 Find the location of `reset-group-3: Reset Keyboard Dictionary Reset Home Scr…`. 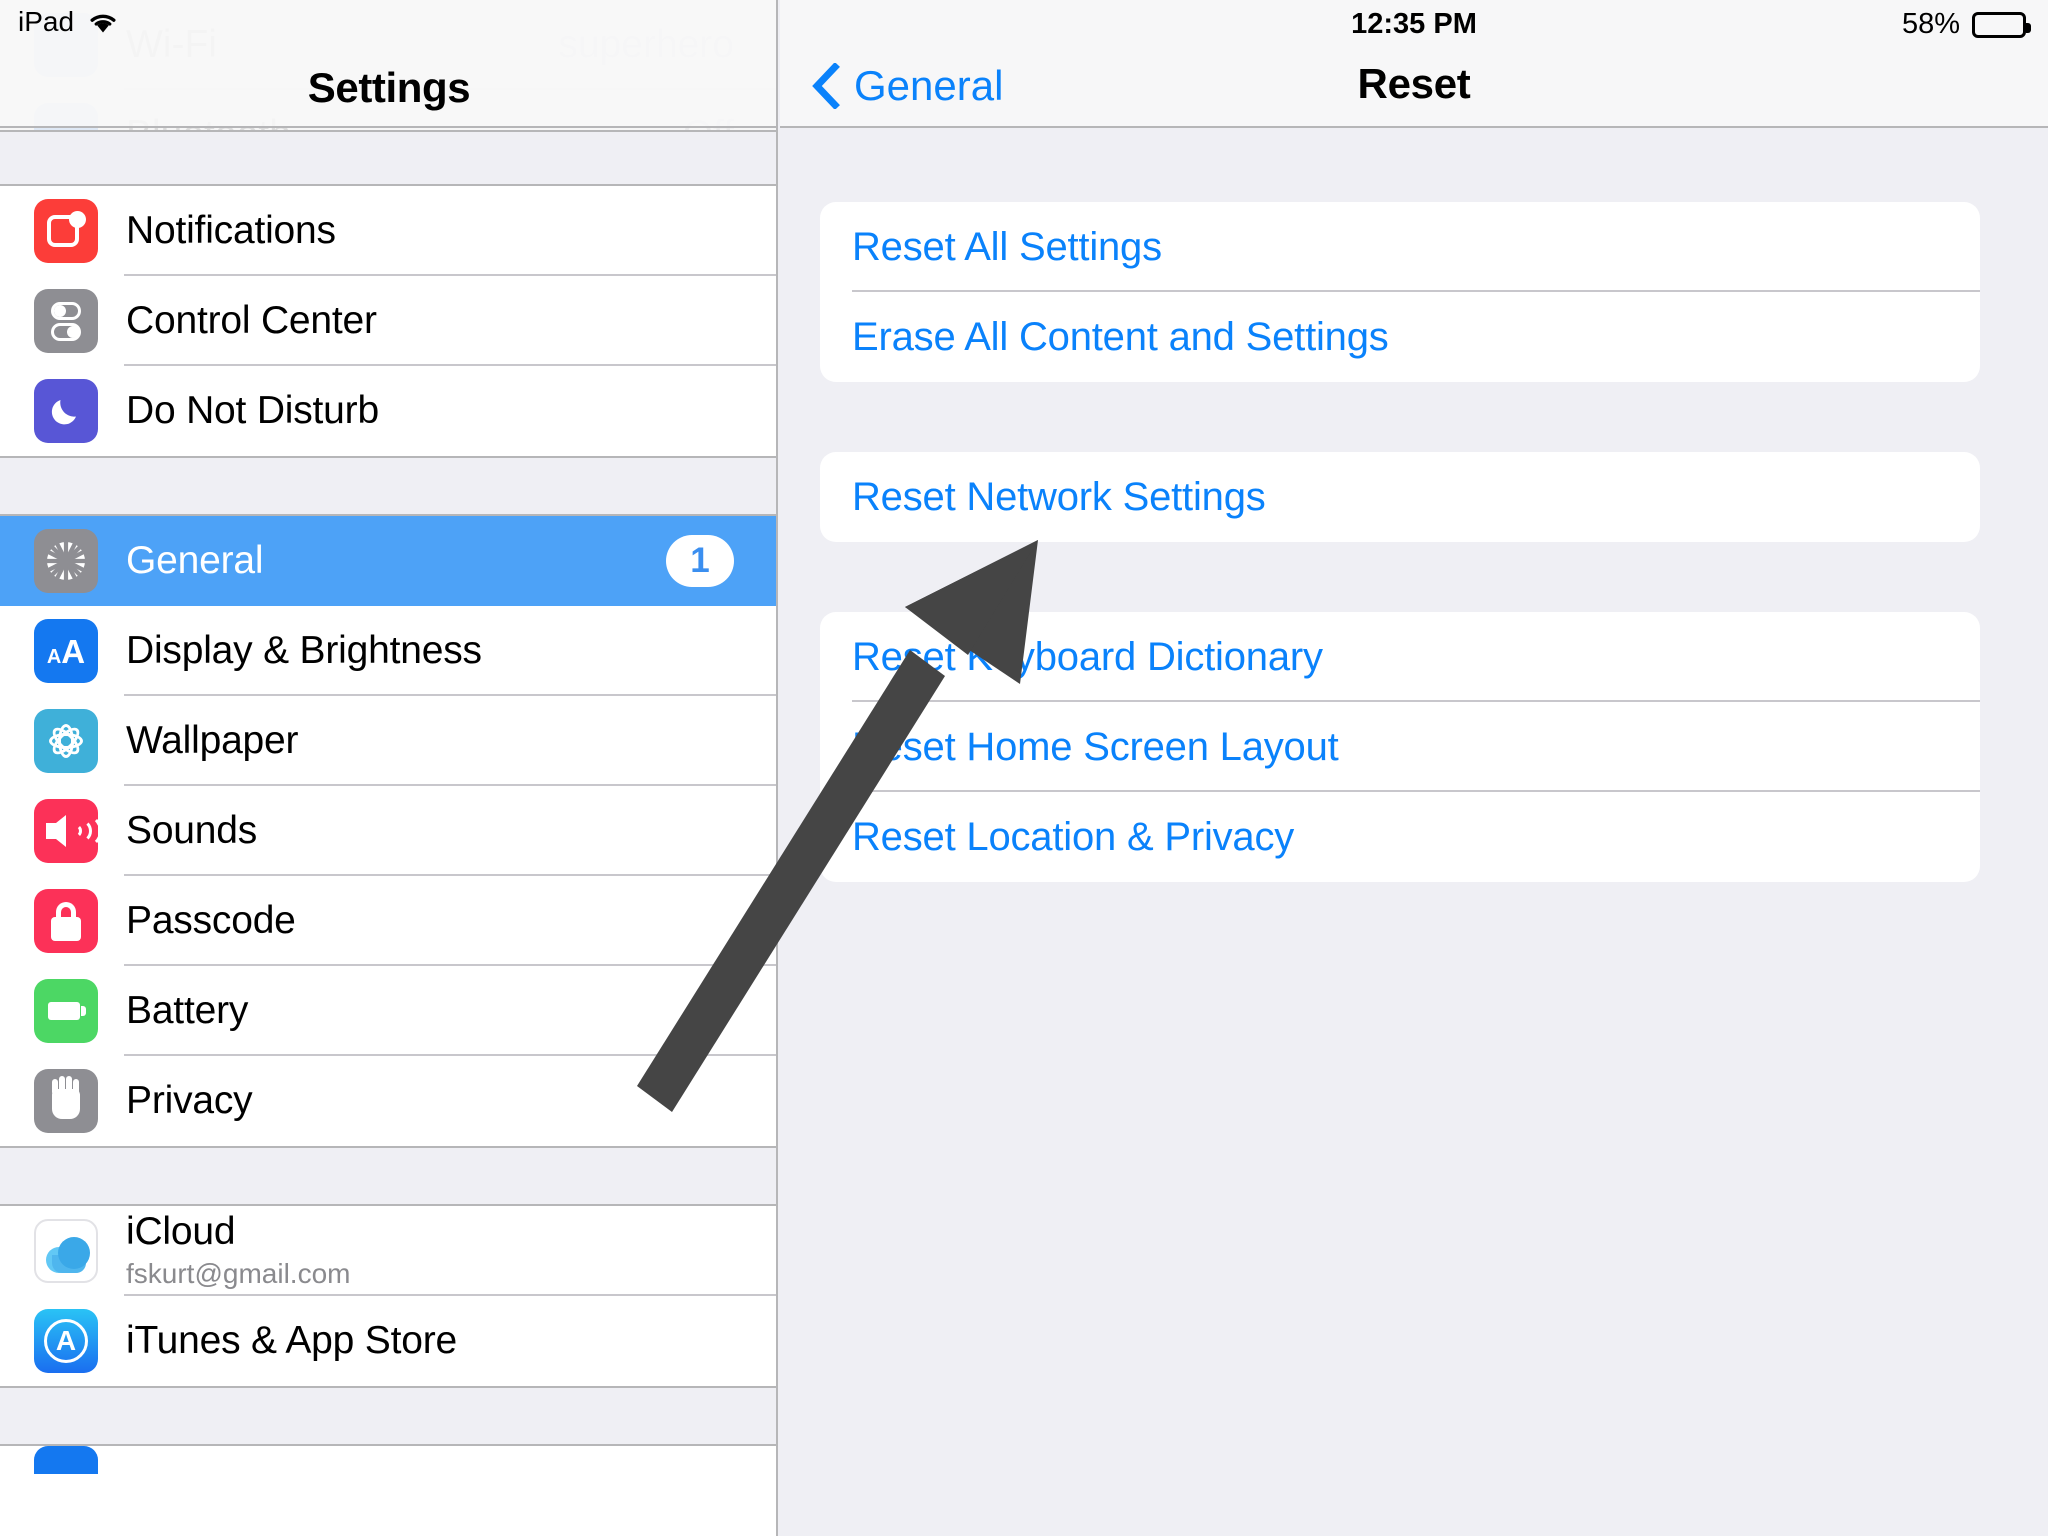

reset-group-3: Reset Keyboard Dictionary Reset Home Scr… is located at coordinates (1400, 747).